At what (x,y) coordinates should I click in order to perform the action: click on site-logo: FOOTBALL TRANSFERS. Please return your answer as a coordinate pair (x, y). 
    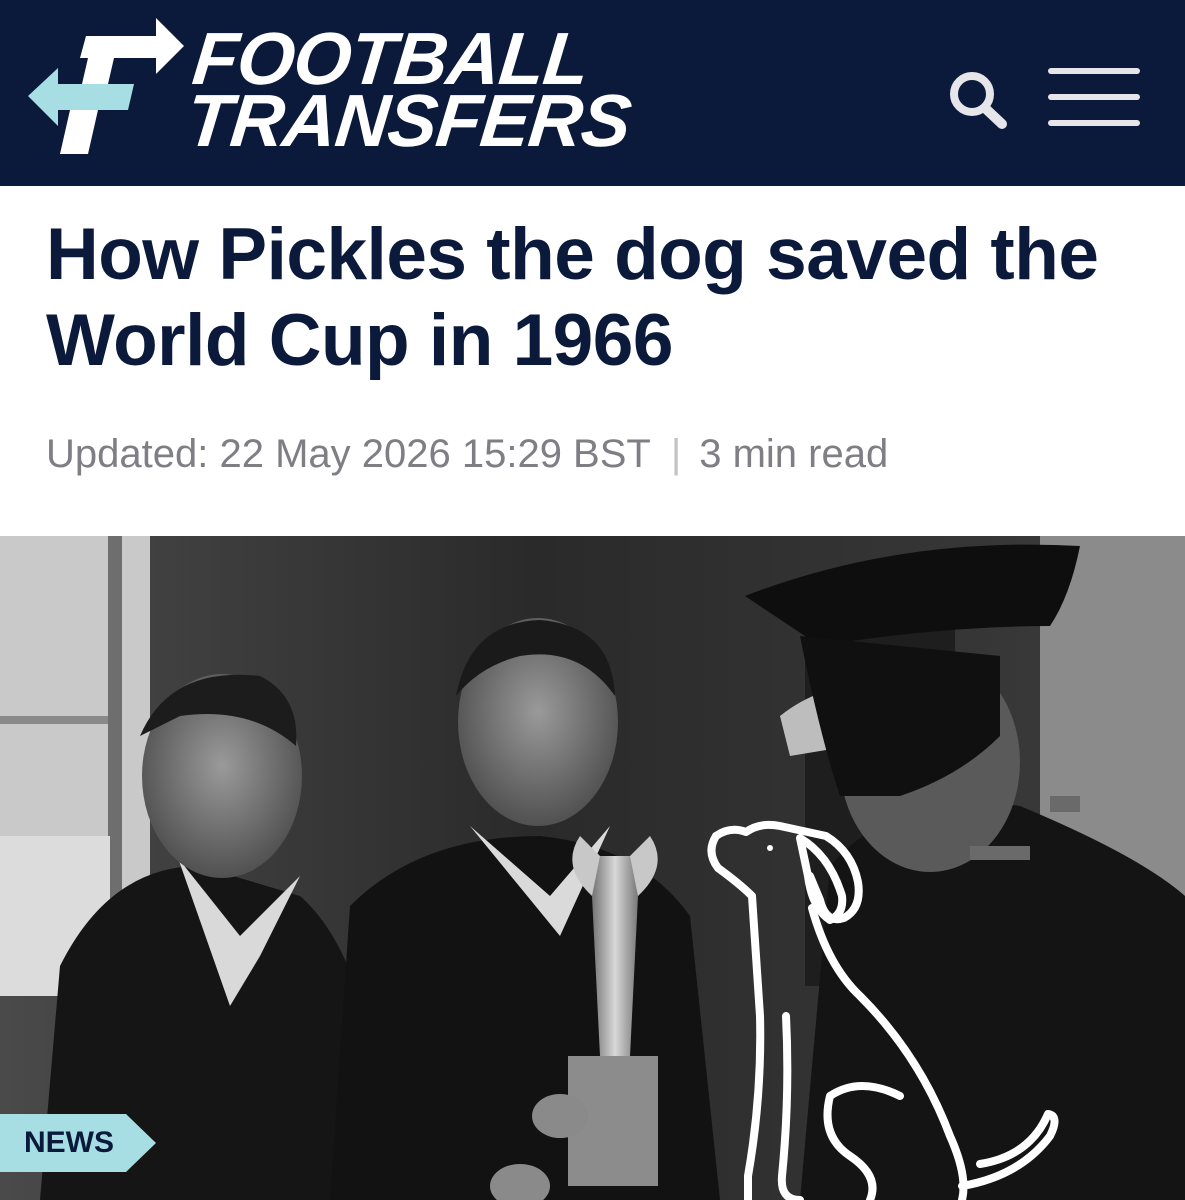
    Looking at the image, I should click on (331, 89).